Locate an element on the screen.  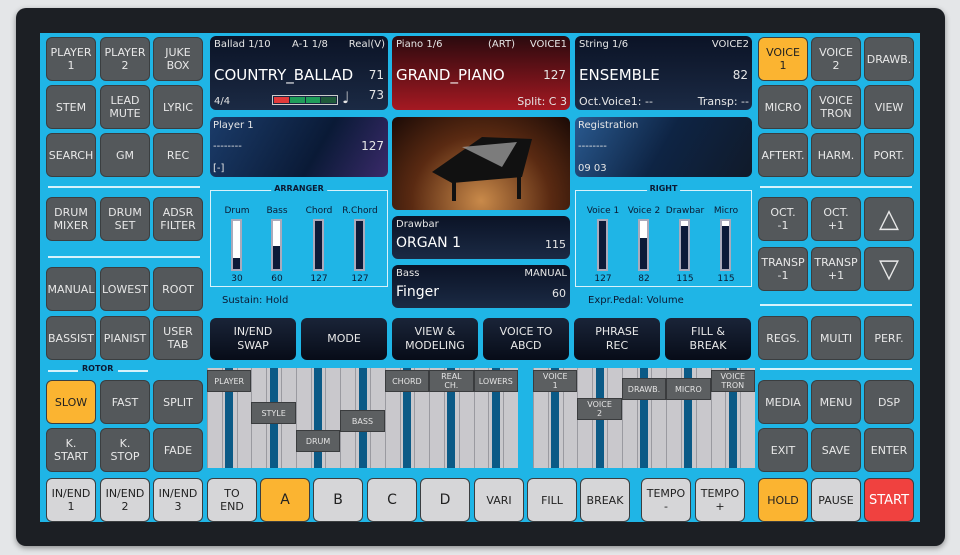
fast-button: FAST is located at coordinates (125, 402).